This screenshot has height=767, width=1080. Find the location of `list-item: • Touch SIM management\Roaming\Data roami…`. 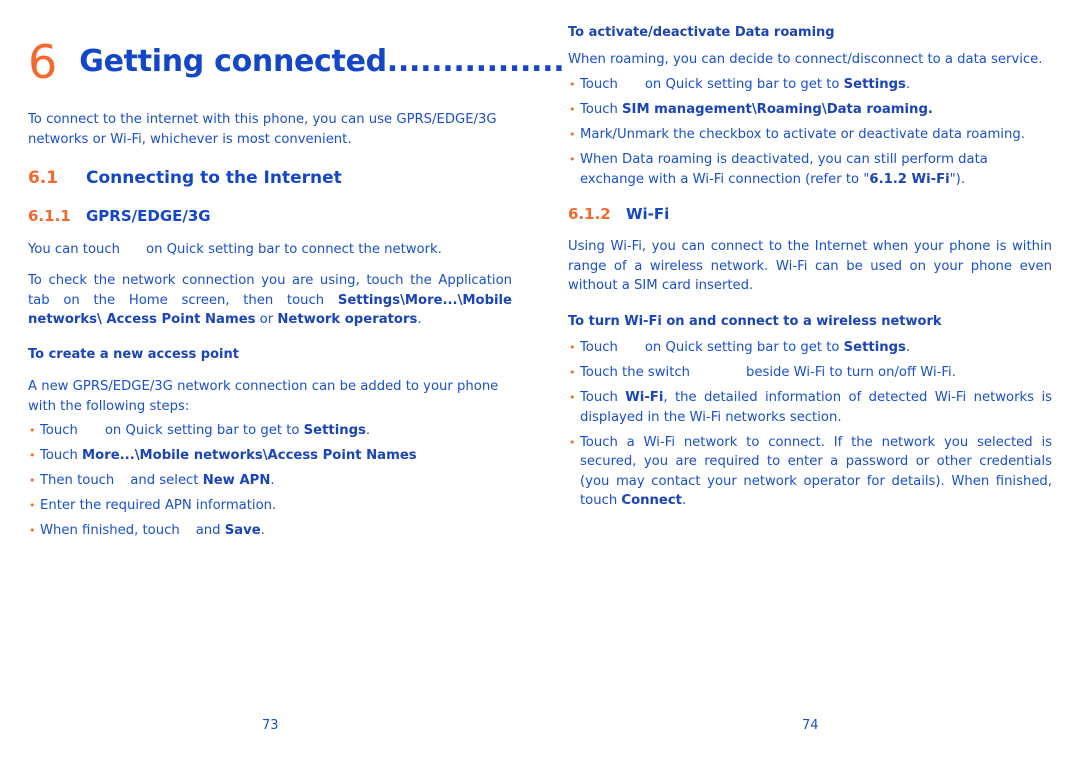

list-item: • Touch SIM management\Roaming\Data roami… is located at coordinates (810, 110).